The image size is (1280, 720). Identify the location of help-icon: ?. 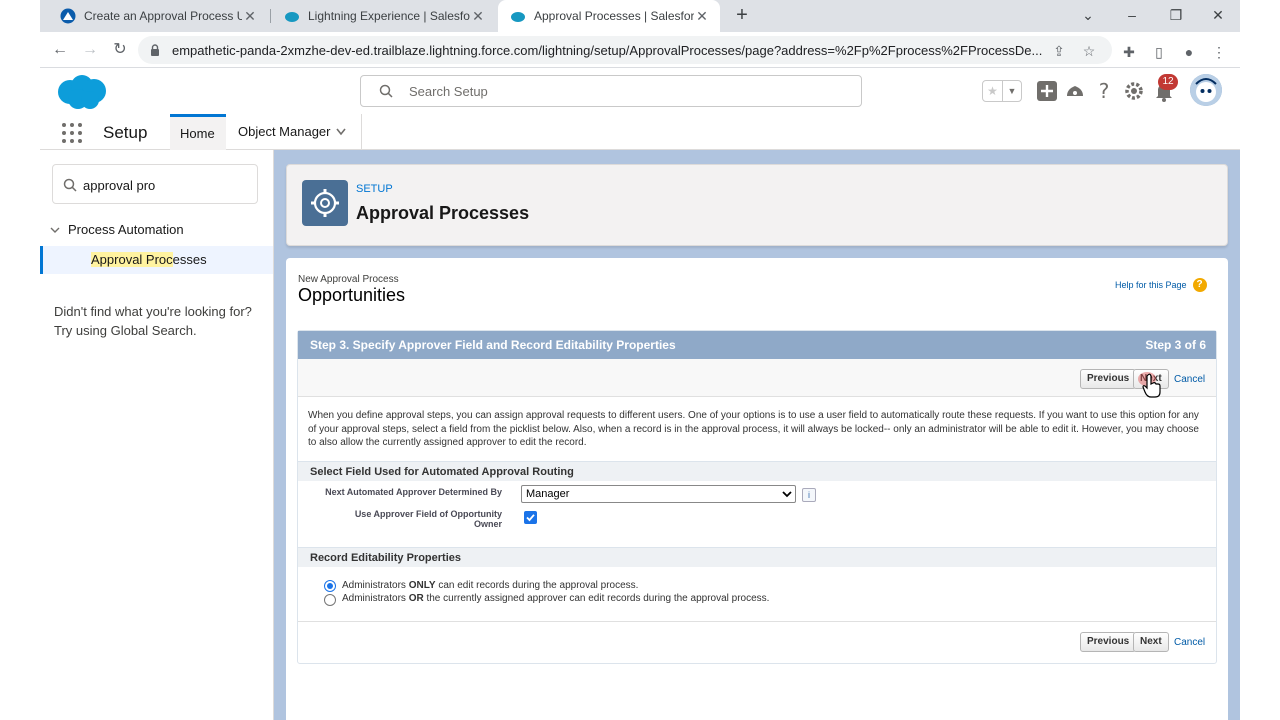
(1104, 91).